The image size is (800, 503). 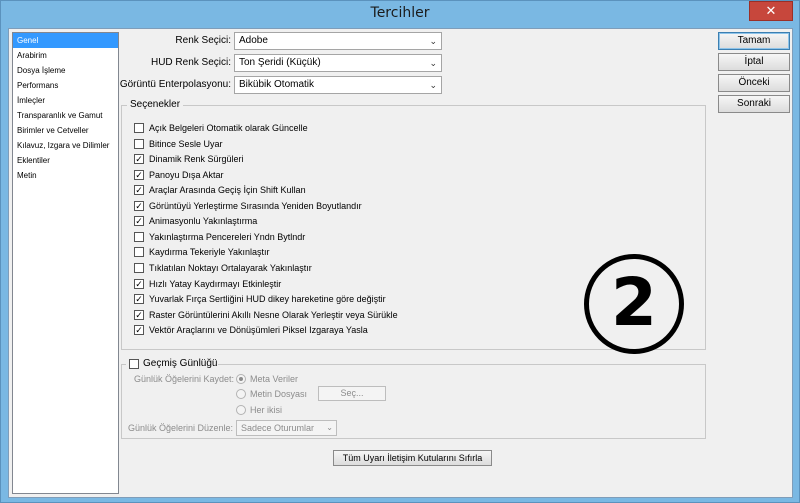 What do you see at coordinates (266, 410) in the screenshot?
I see `radio-label: Her ikisi` at bounding box center [266, 410].